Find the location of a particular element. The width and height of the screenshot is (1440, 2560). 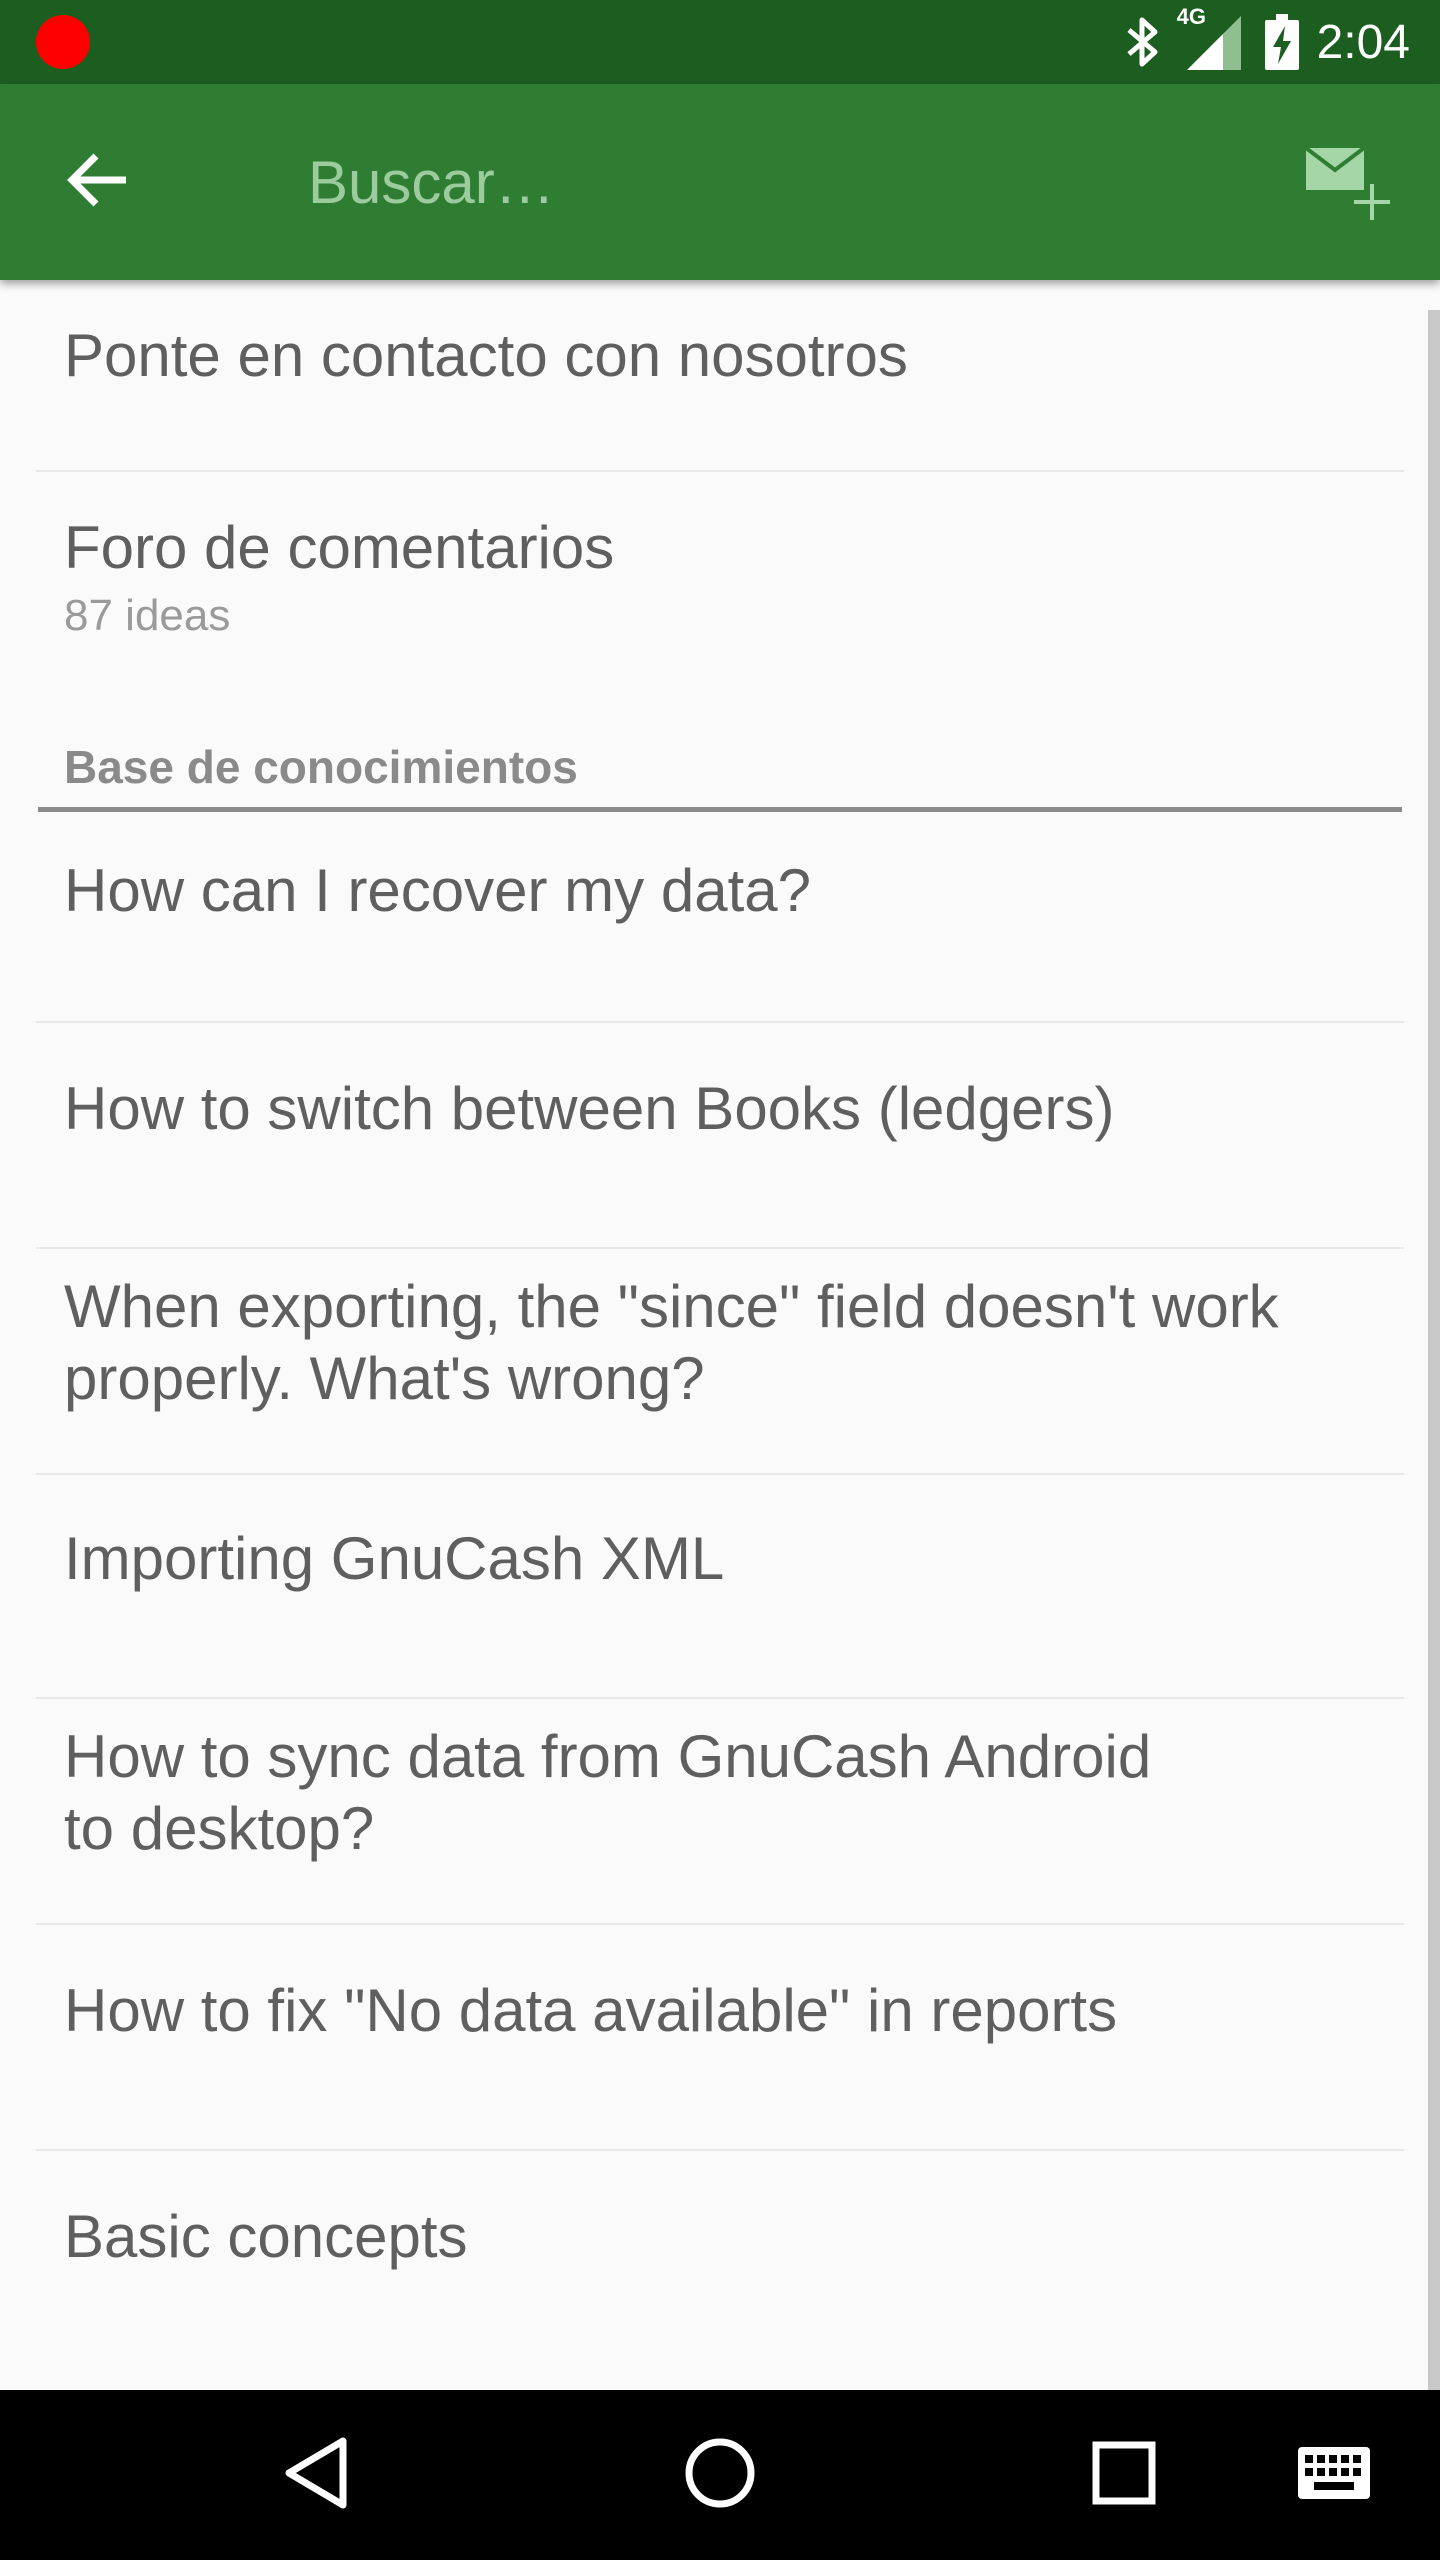

back-triangle-icon is located at coordinates (316, 2475).